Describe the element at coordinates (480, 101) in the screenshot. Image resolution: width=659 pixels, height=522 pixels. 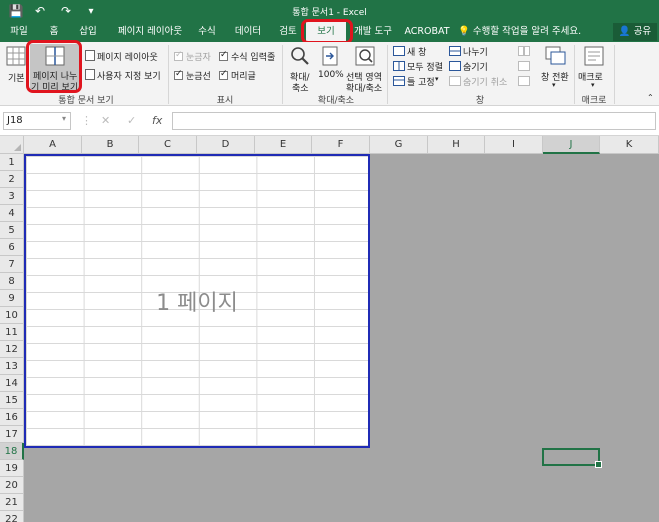
I see `window-group-label: 창` at that location.